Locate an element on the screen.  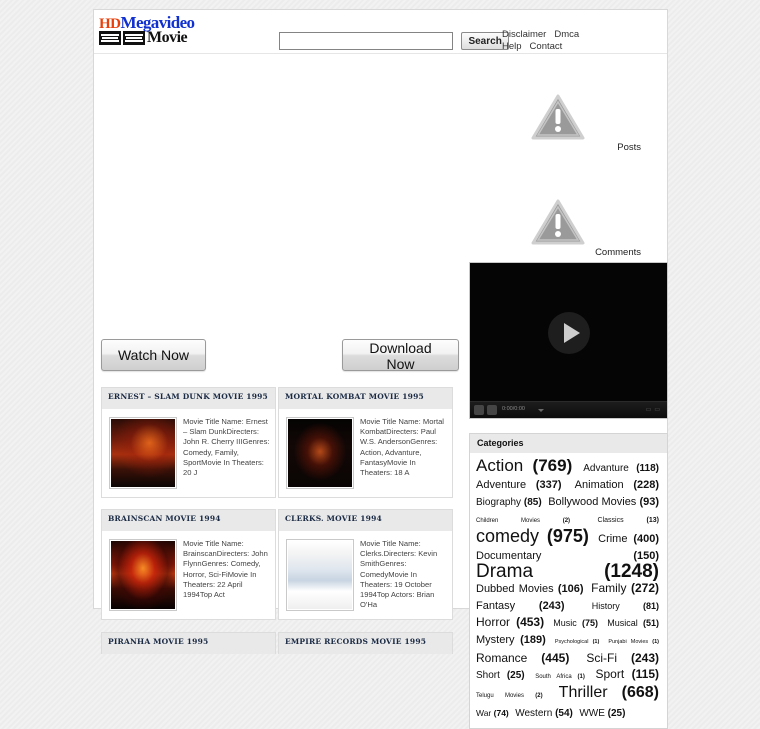
category-link: Western (54) is located at coordinates (544, 713).